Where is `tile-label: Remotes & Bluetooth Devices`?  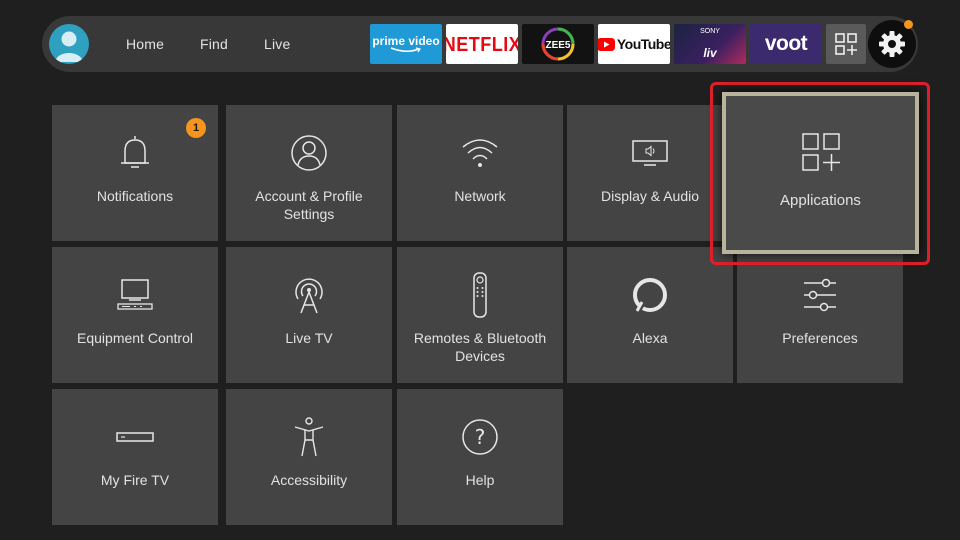 tile-label: Remotes & Bluetooth Devices is located at coordinates (480, 347).